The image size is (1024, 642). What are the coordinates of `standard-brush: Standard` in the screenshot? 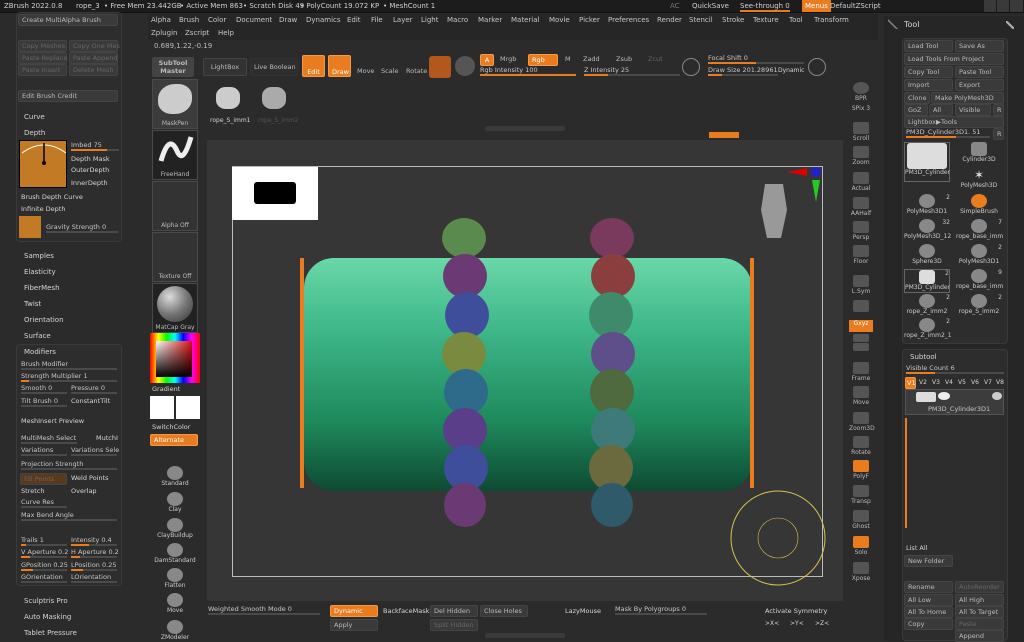 It's located at (175, 478).